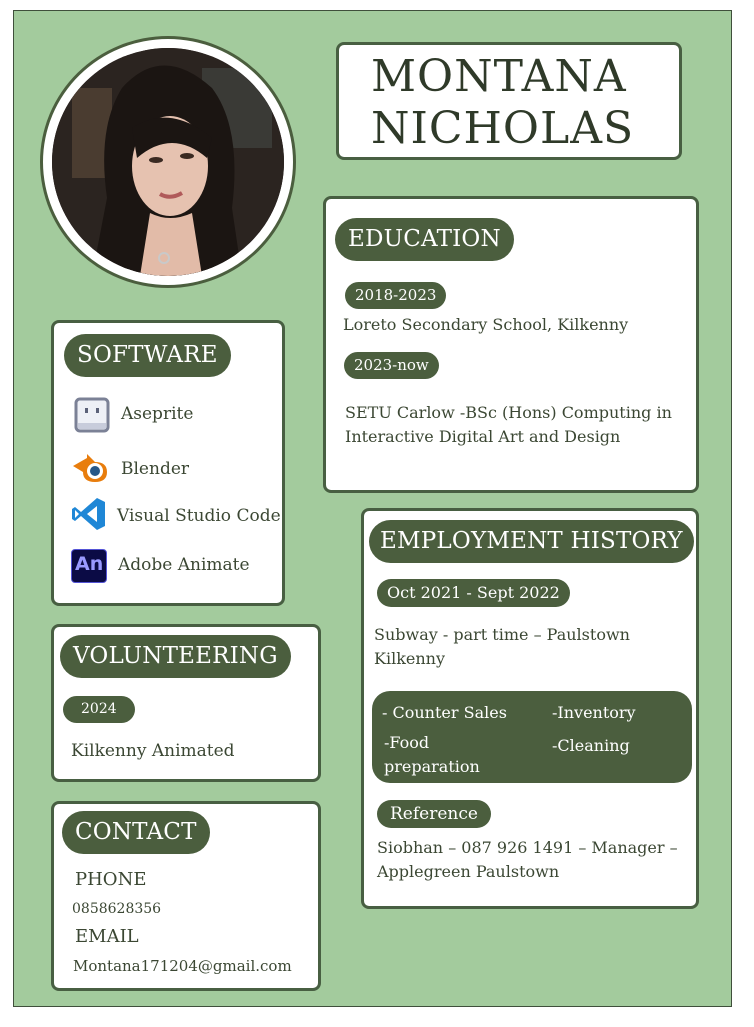 Image resolution: width=754 pixels, height=1027 pixels. I want to click on education-heading: EDUCATION, so click(424, 239).